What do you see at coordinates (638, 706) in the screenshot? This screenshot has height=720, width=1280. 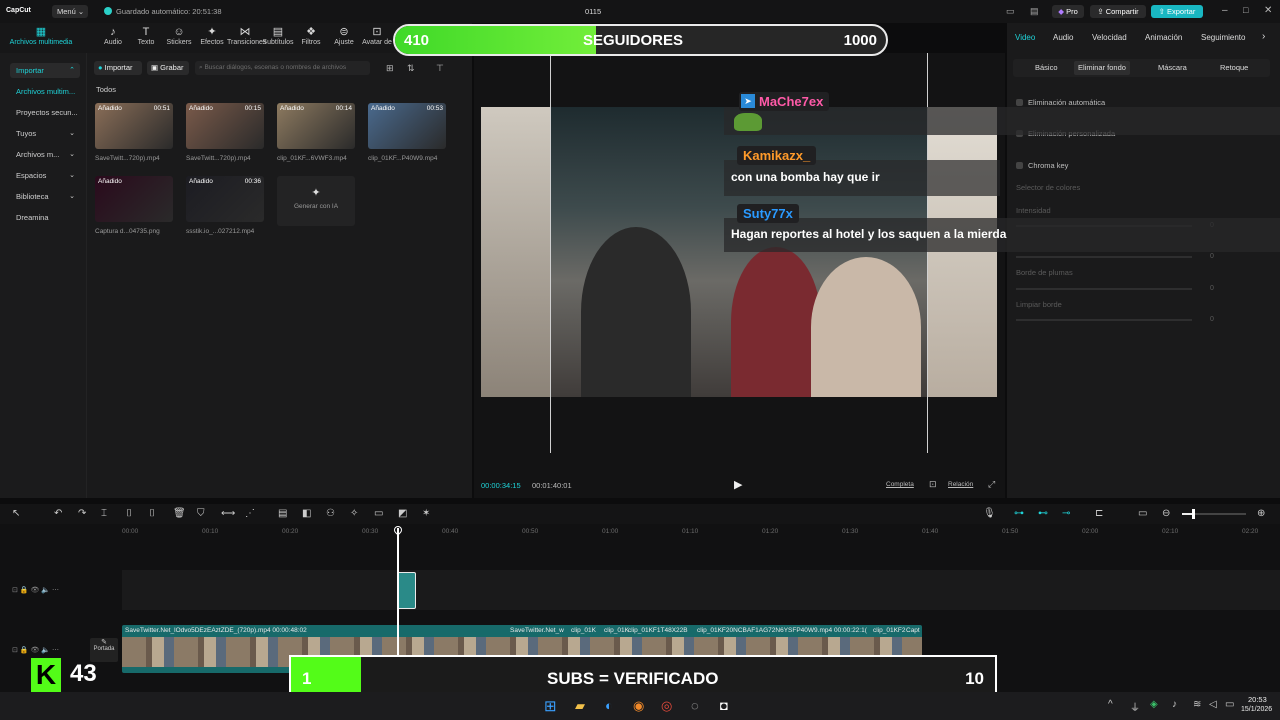 I see `firefox-icon: ◉` at bounding box center [638, 706].